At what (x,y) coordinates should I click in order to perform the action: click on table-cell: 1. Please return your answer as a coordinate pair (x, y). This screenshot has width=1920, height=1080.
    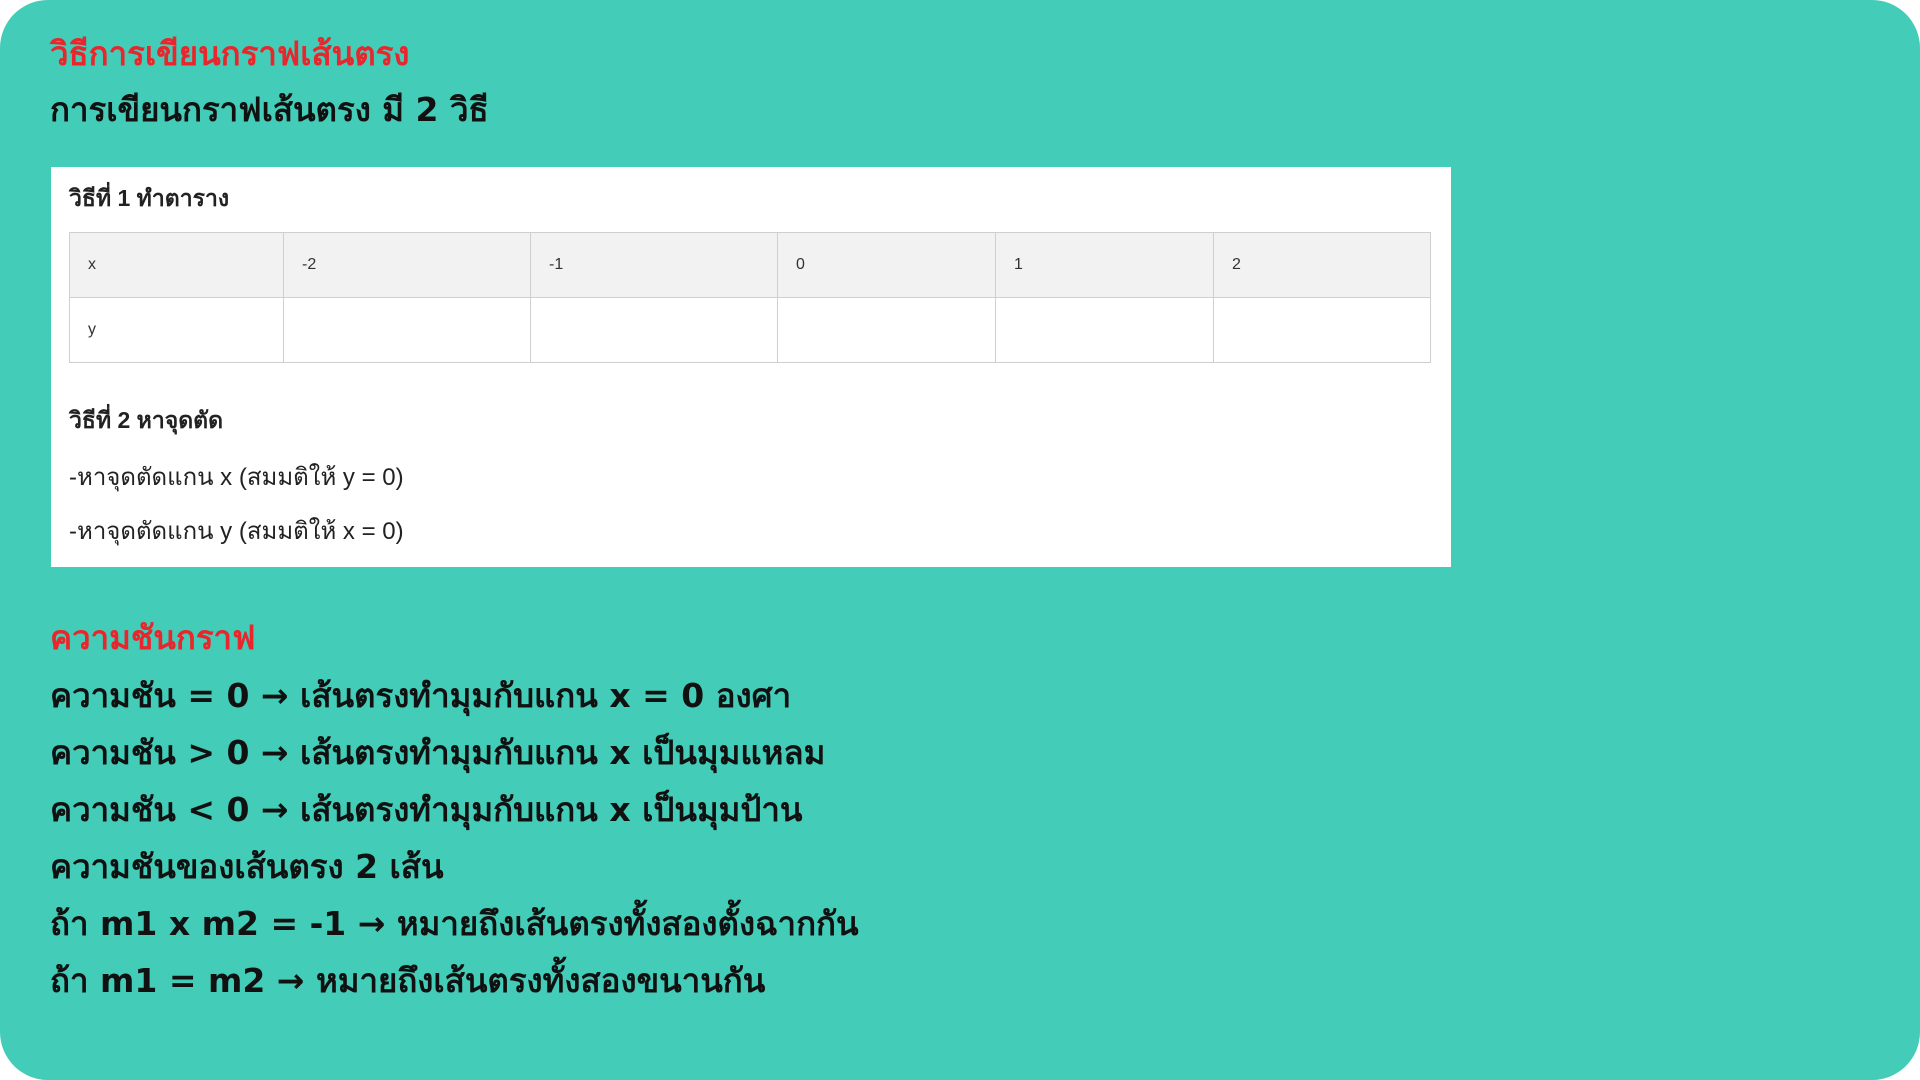
    Looking at the image, I should click on (1104, 265).